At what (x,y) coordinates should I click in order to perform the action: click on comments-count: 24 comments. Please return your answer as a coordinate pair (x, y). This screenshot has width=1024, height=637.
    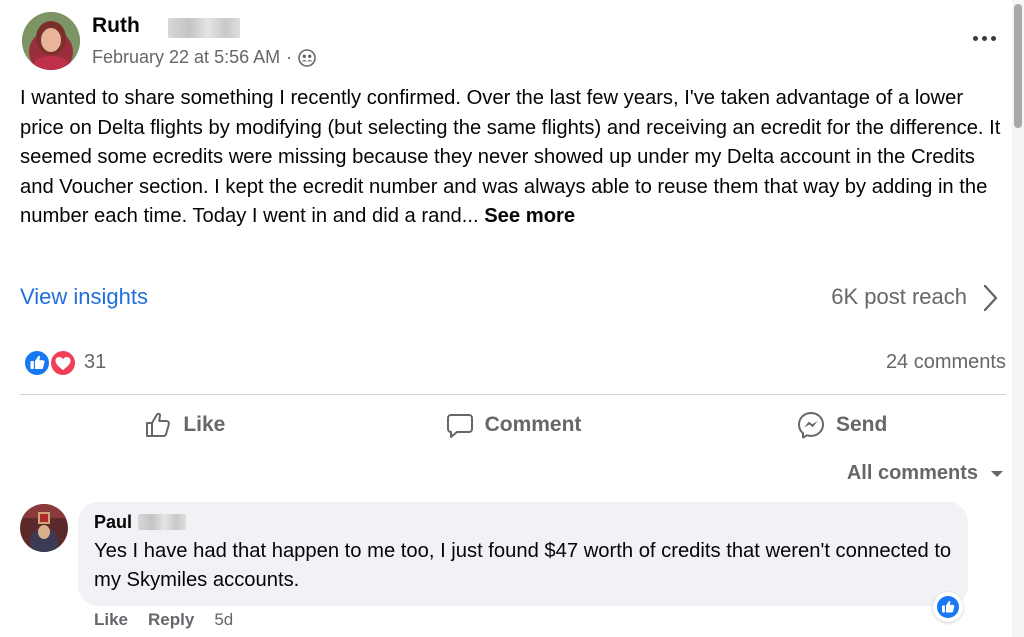
    Looking at the image, I should click on (946, 362).